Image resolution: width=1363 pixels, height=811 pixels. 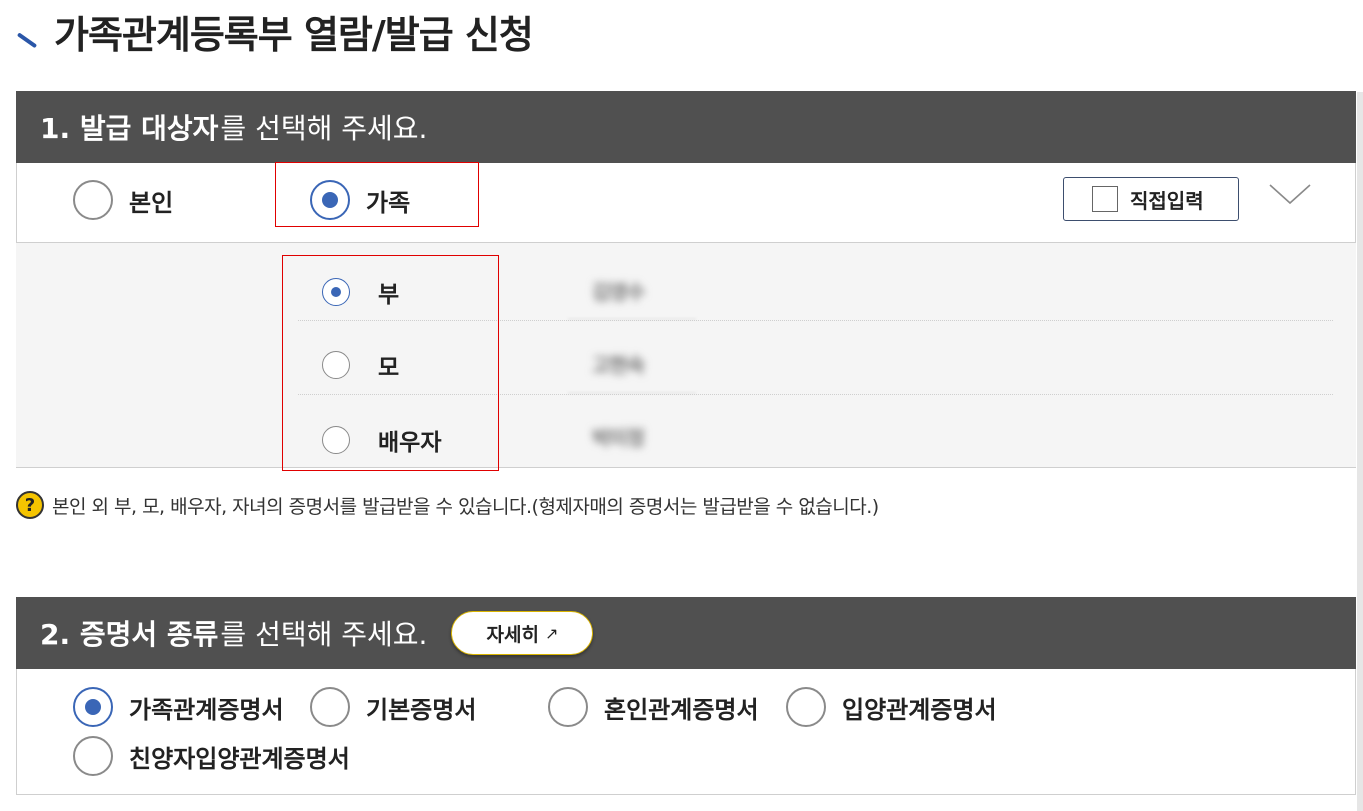 What do you see at coordinates (151, 202) in the screenshot?
I see `radio-self-label: 본인` at bounding box center [151, 202].